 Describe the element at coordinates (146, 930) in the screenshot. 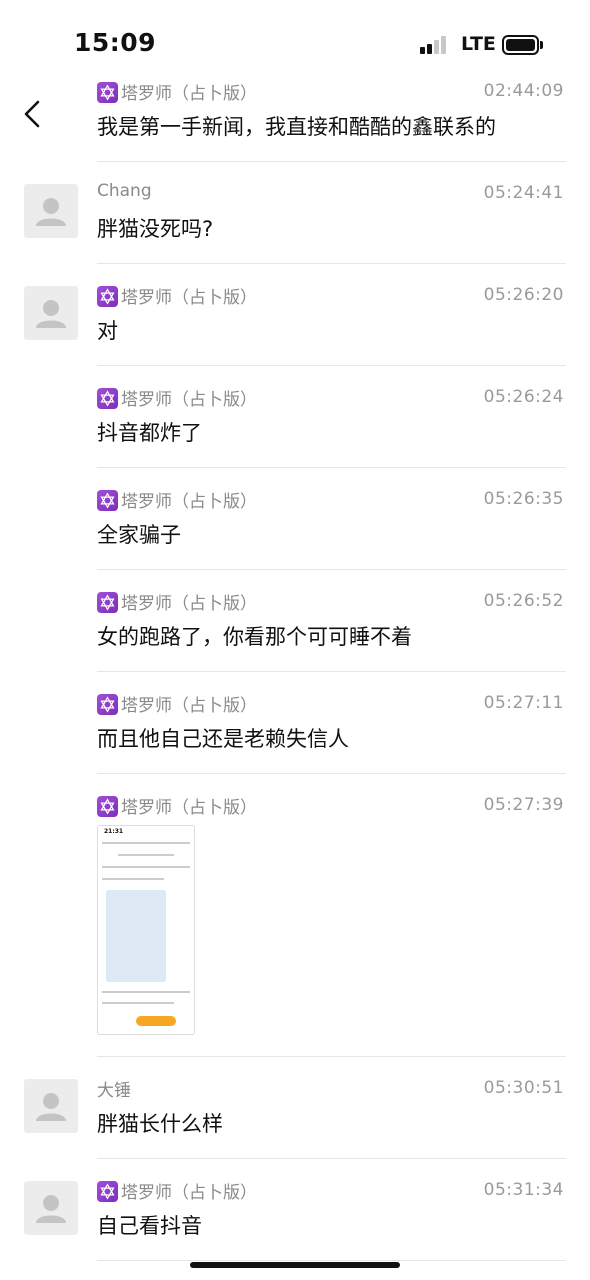

I see `image-thumbnail: 21:31` at that location.